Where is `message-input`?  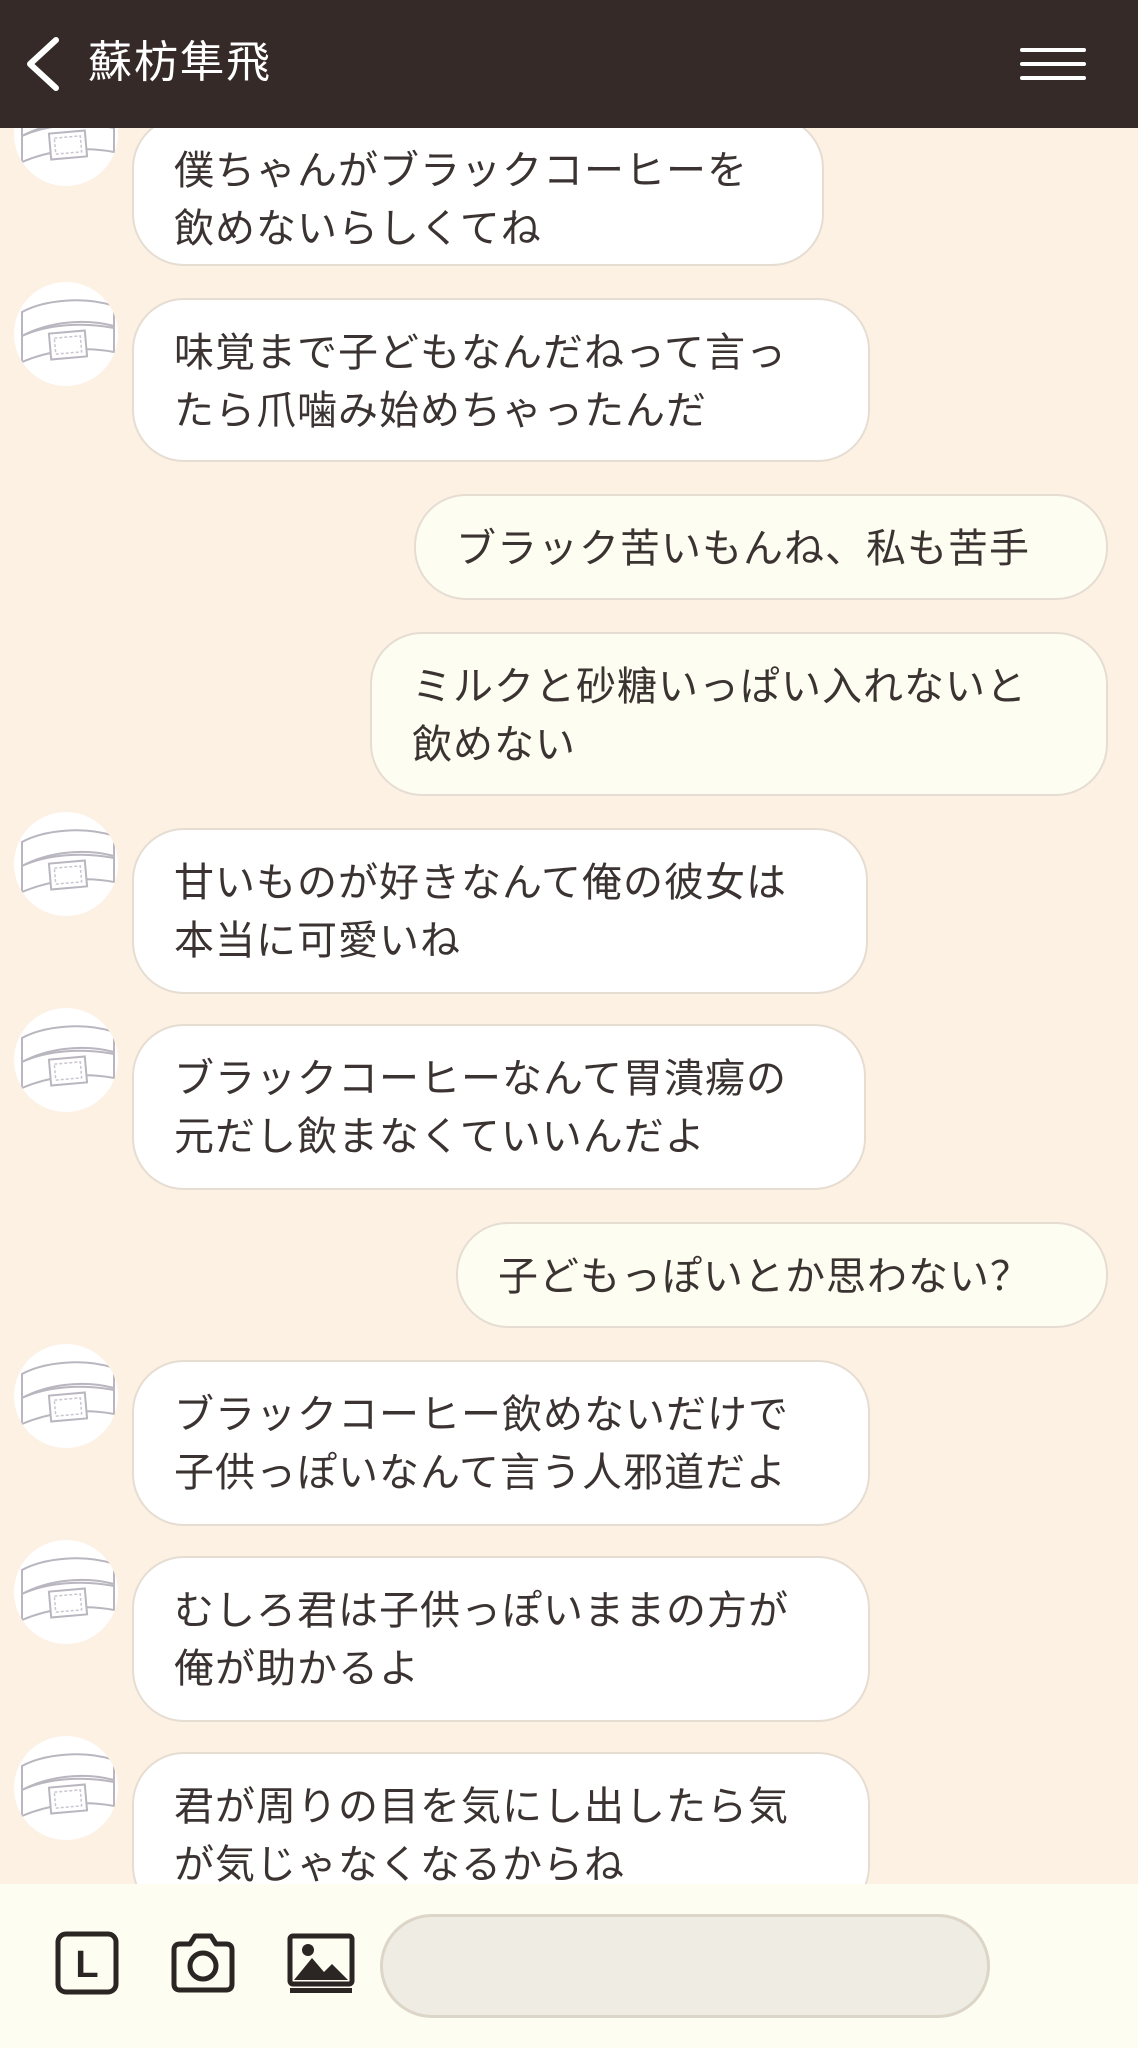 message-input is located at coordinates (685, 1966).